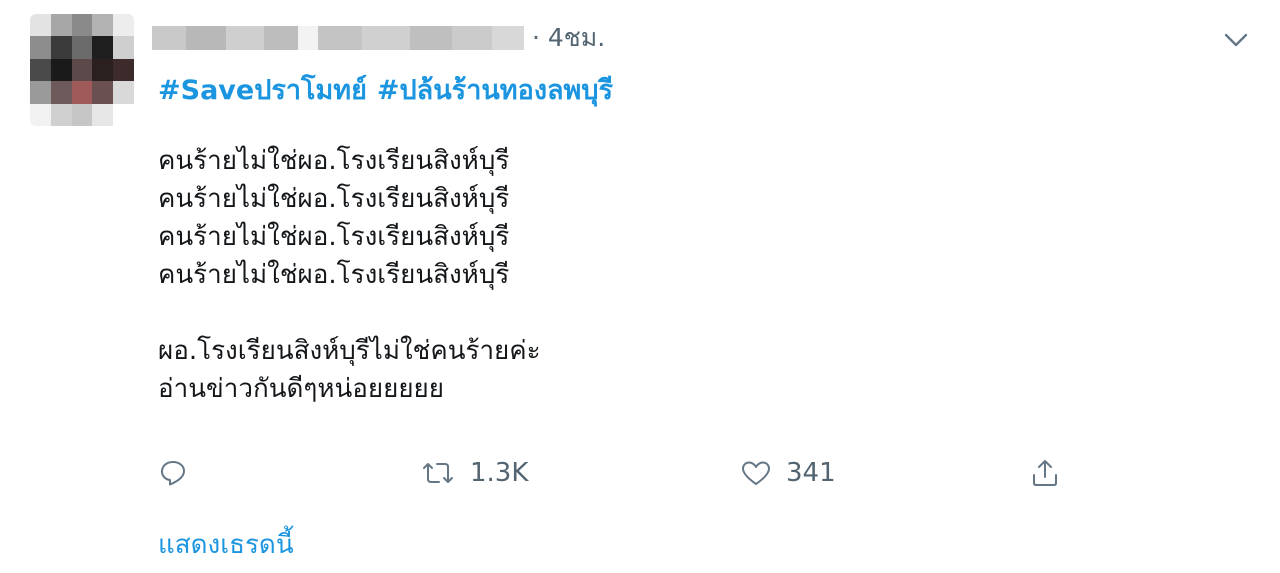  I want to click on reply-button, so click(173, 473).